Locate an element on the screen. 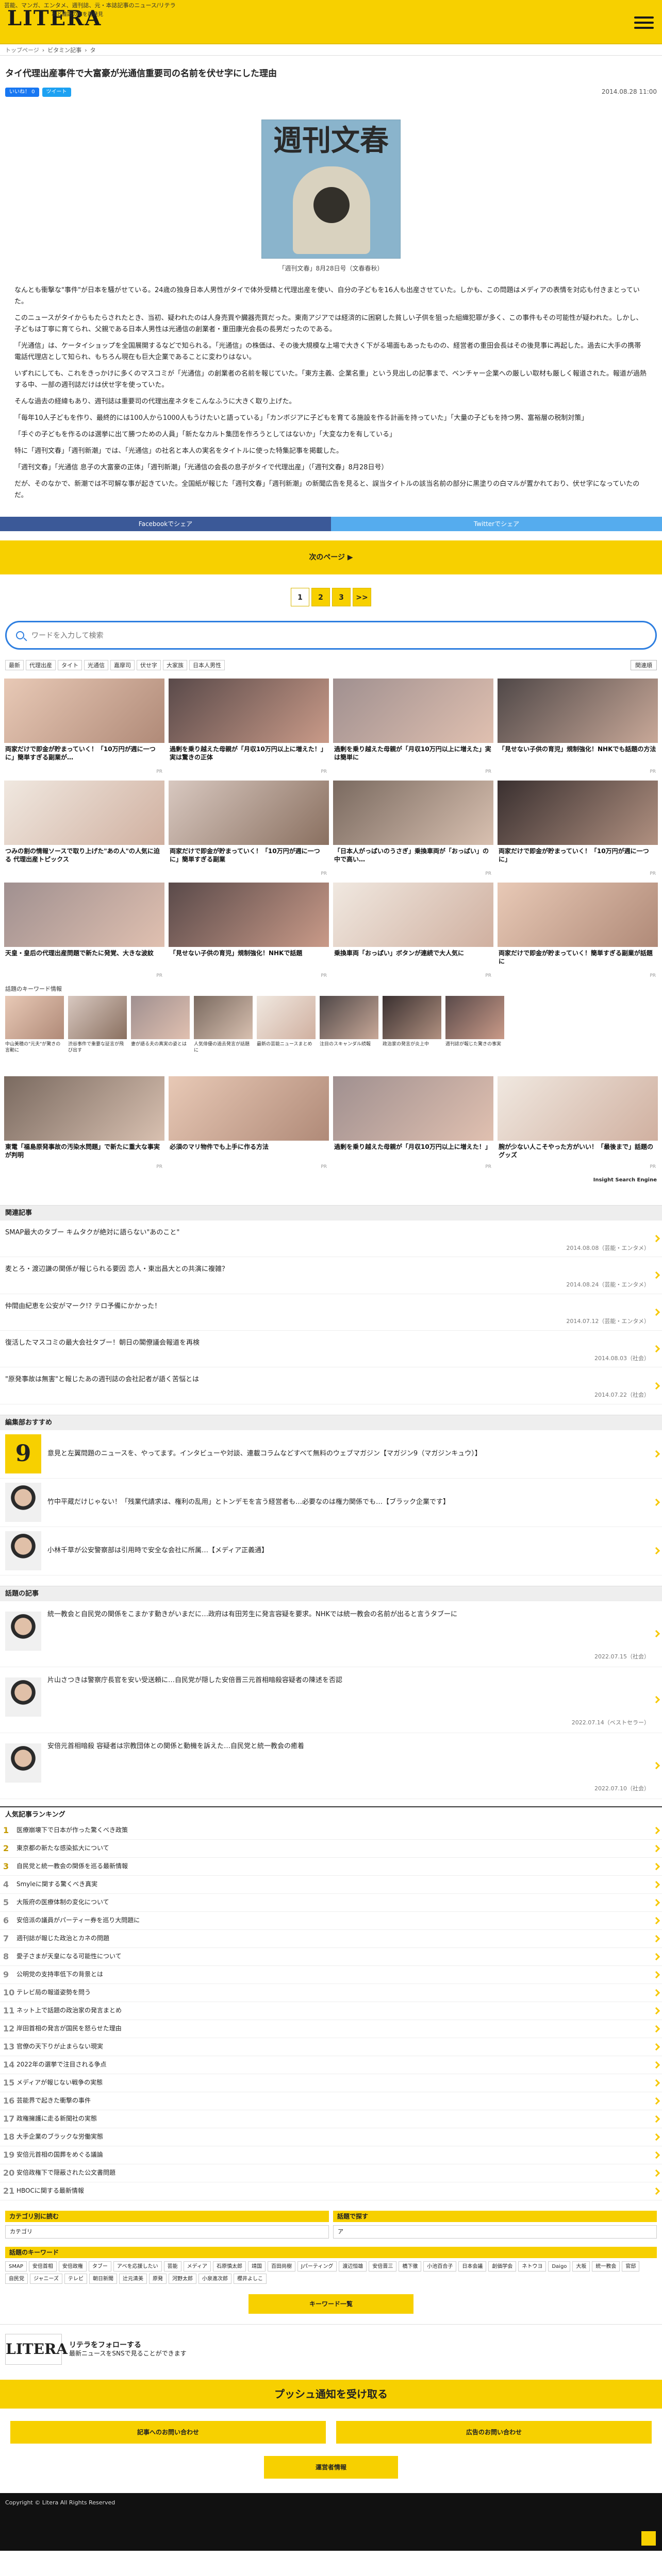 The width and height of the screenshot is (662, 2576). tag: 日本人男性 is located at coordinates (207, 665).